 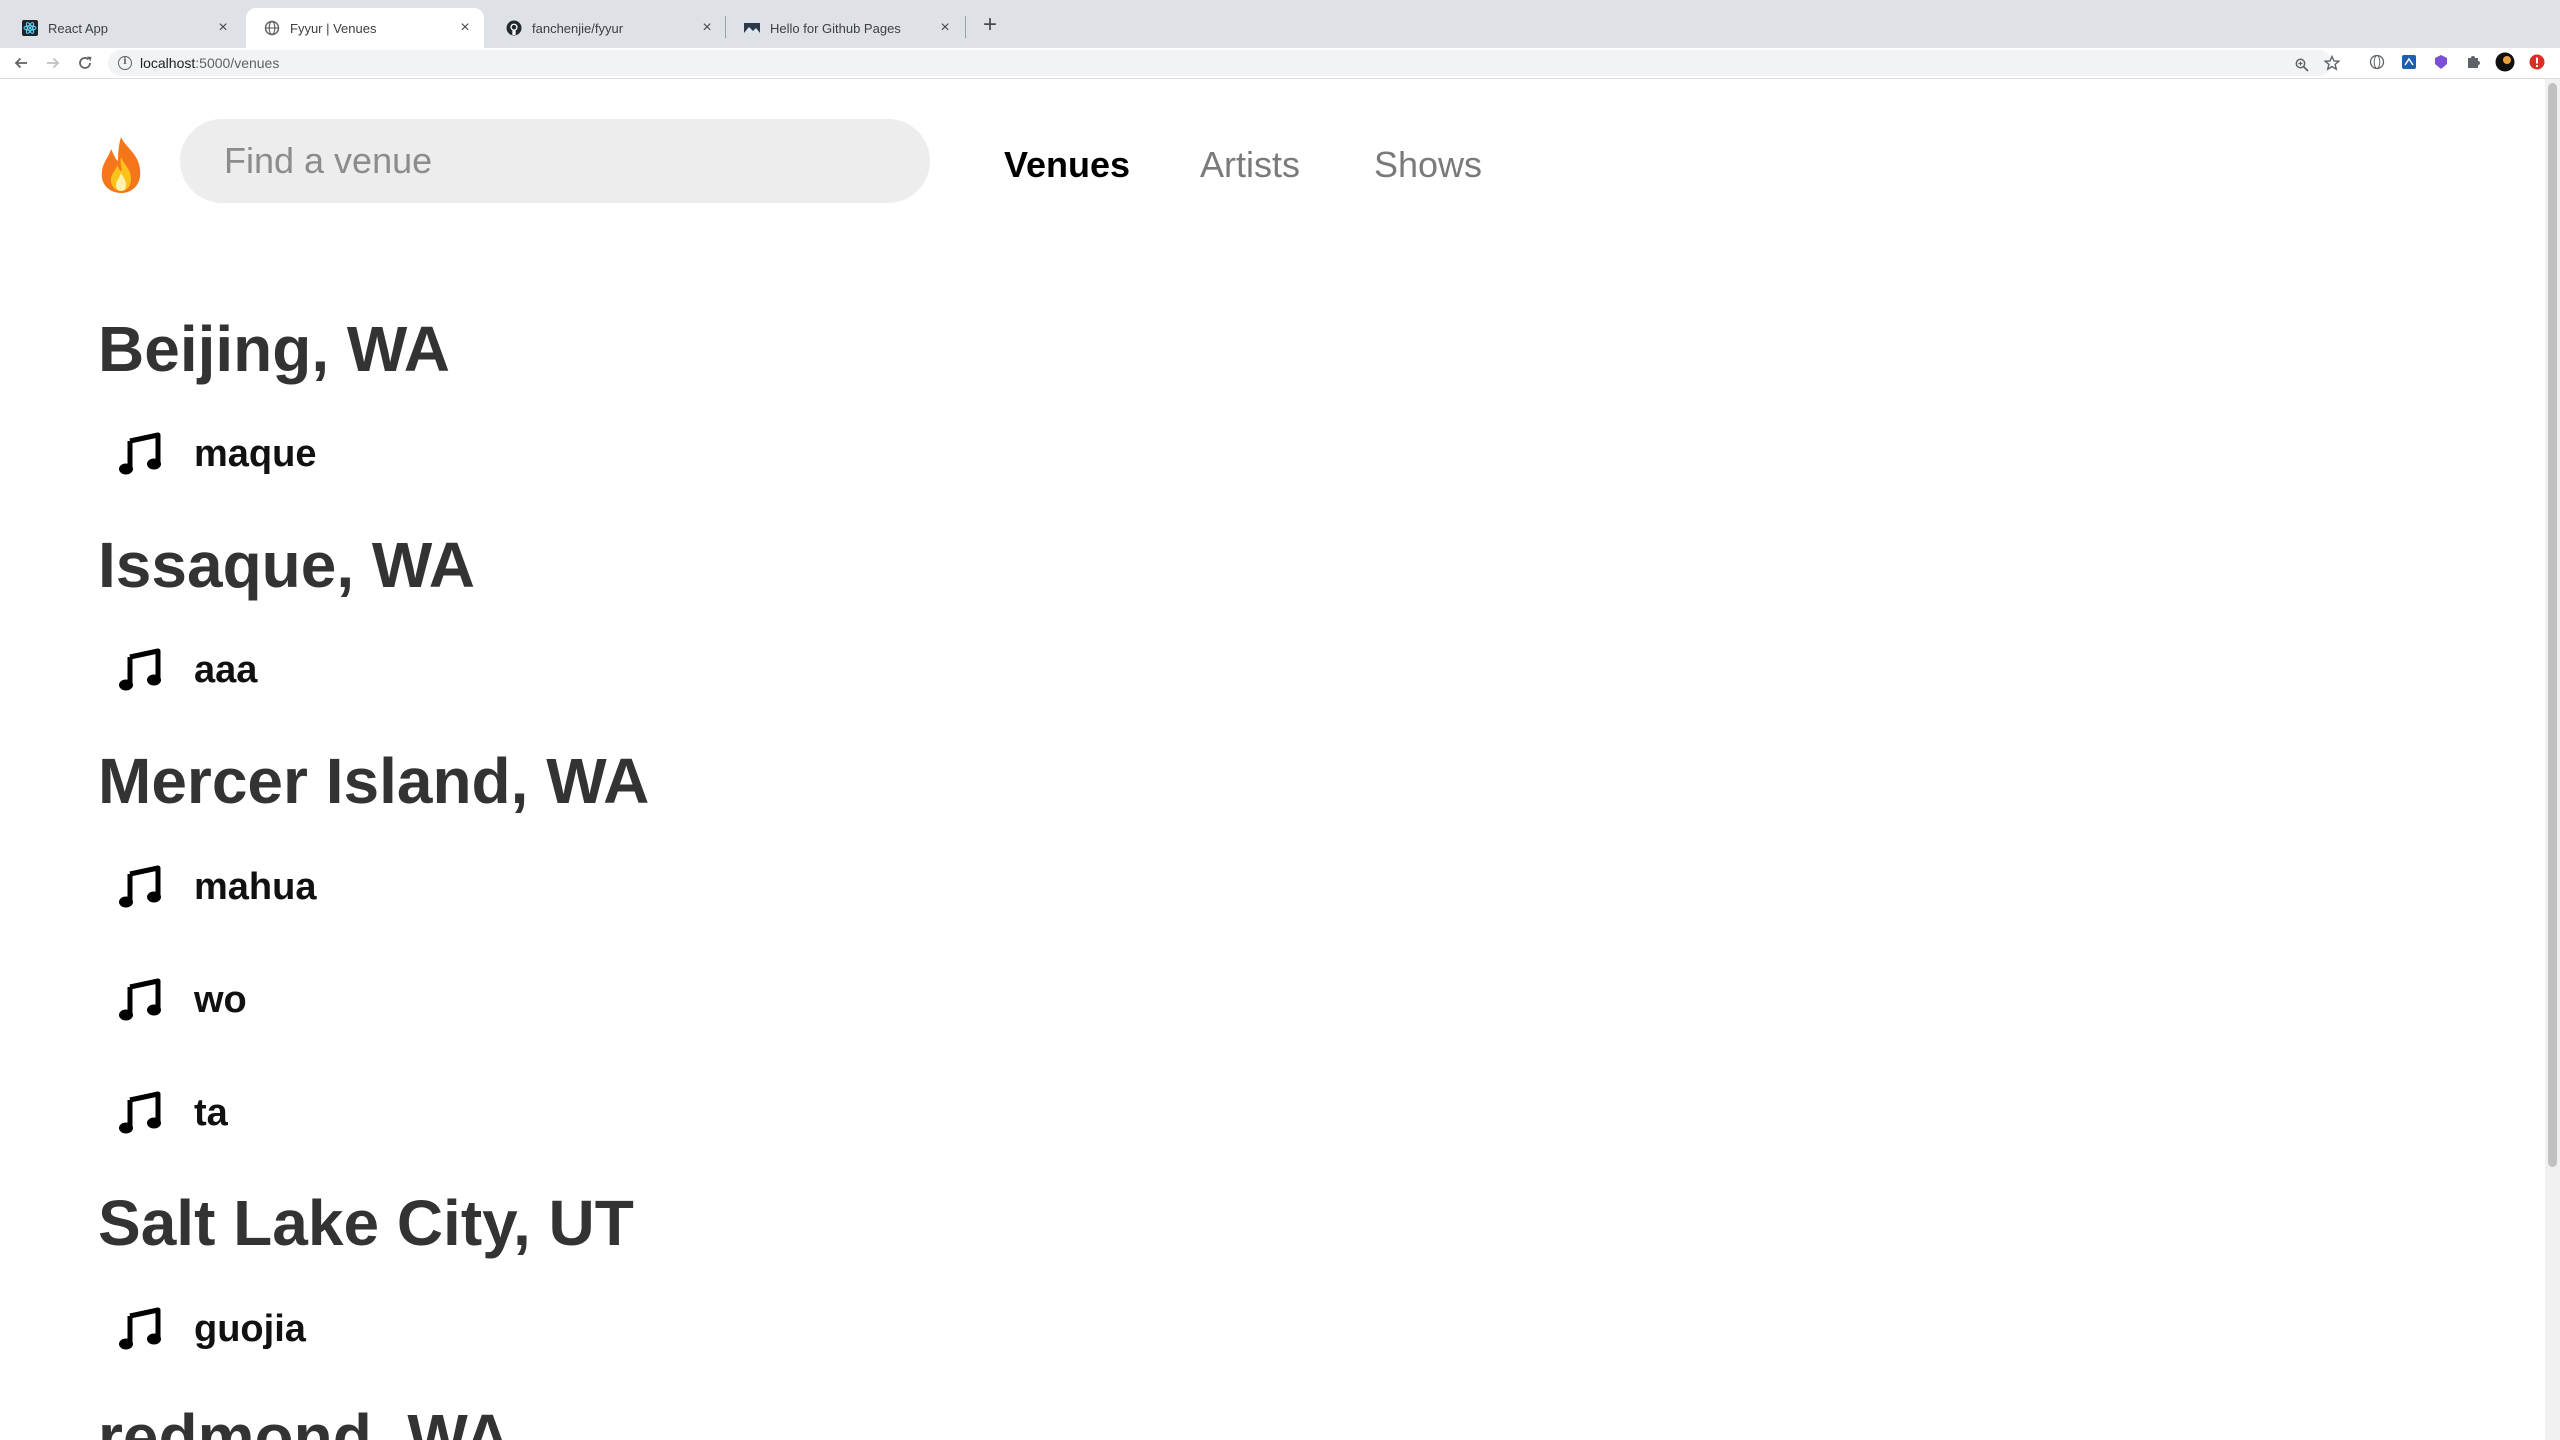 What do you see at coordinates (304, 1420) in the screenshot?
I see `city-heading: redmond, WA` at bounding box center [304, 1420].